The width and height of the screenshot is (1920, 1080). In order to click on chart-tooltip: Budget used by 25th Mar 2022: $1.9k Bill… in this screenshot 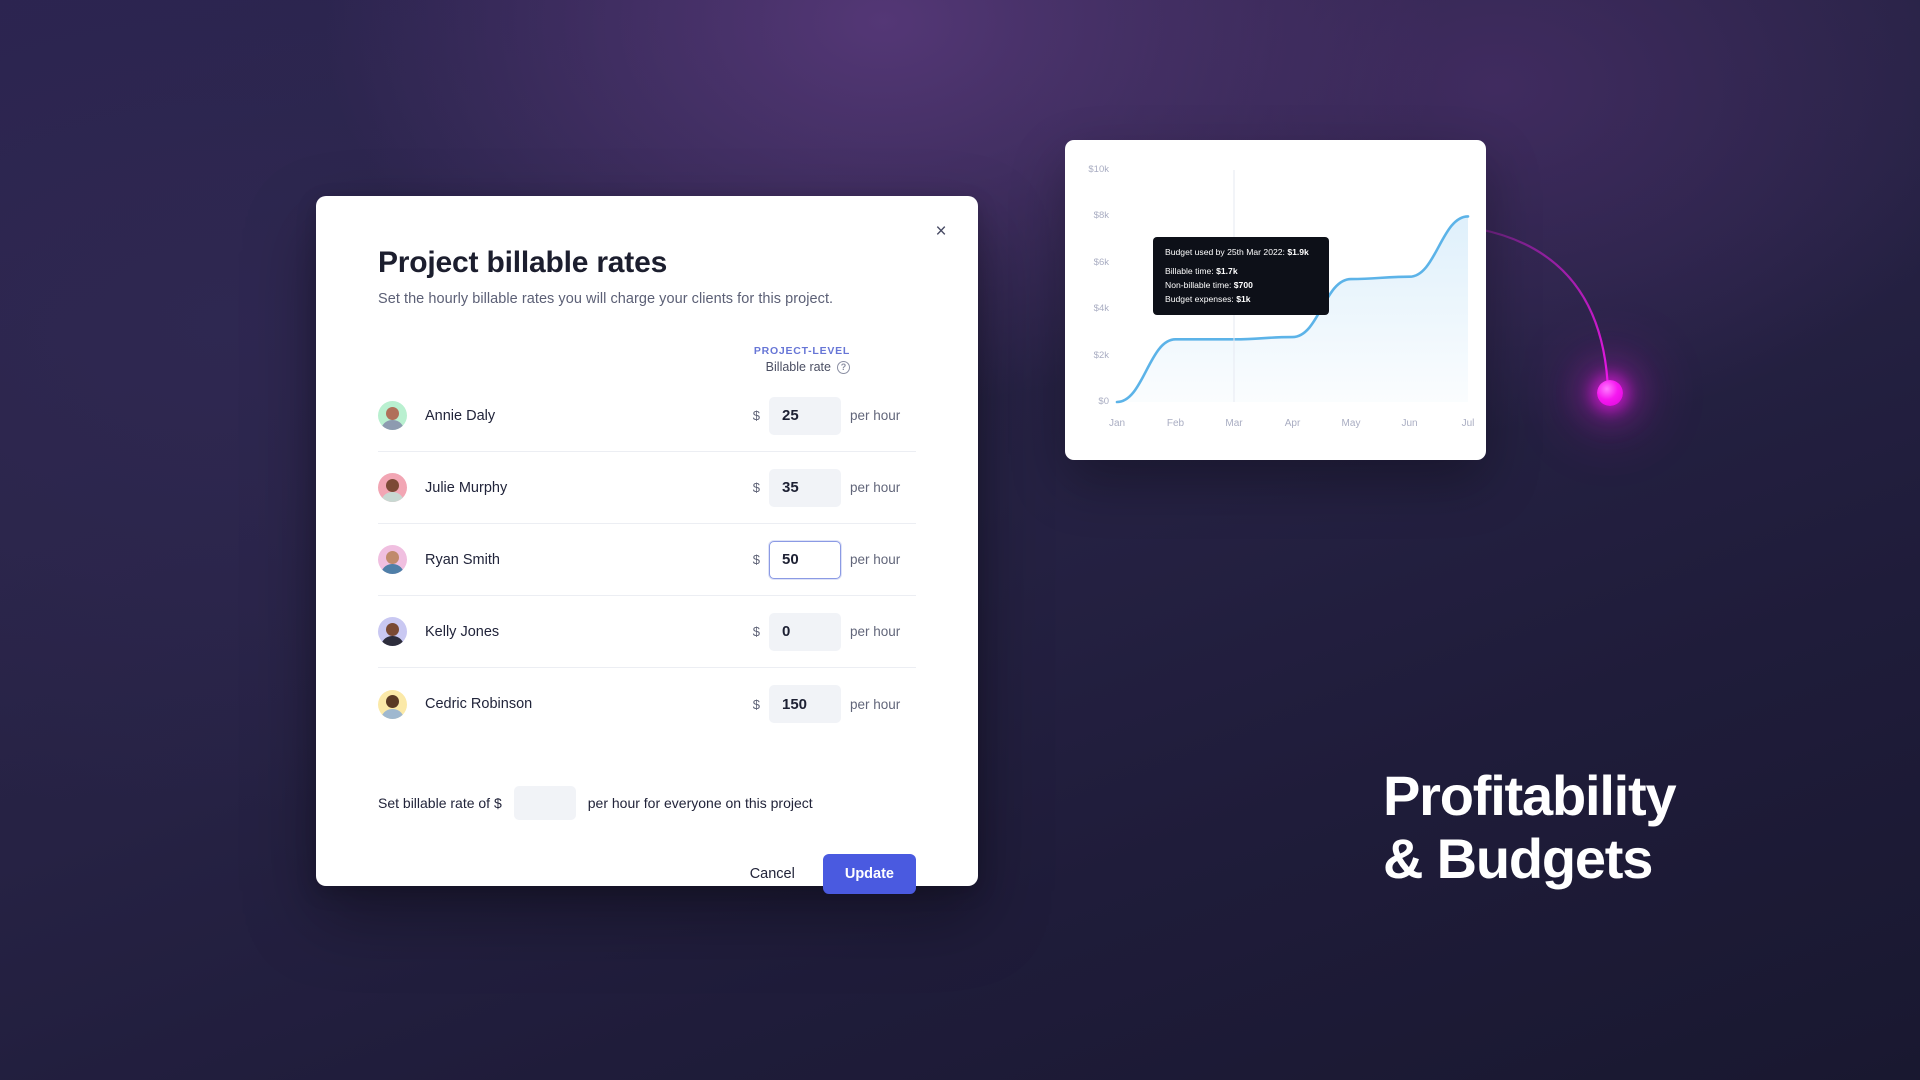, I will do `click(1241, 276)`.